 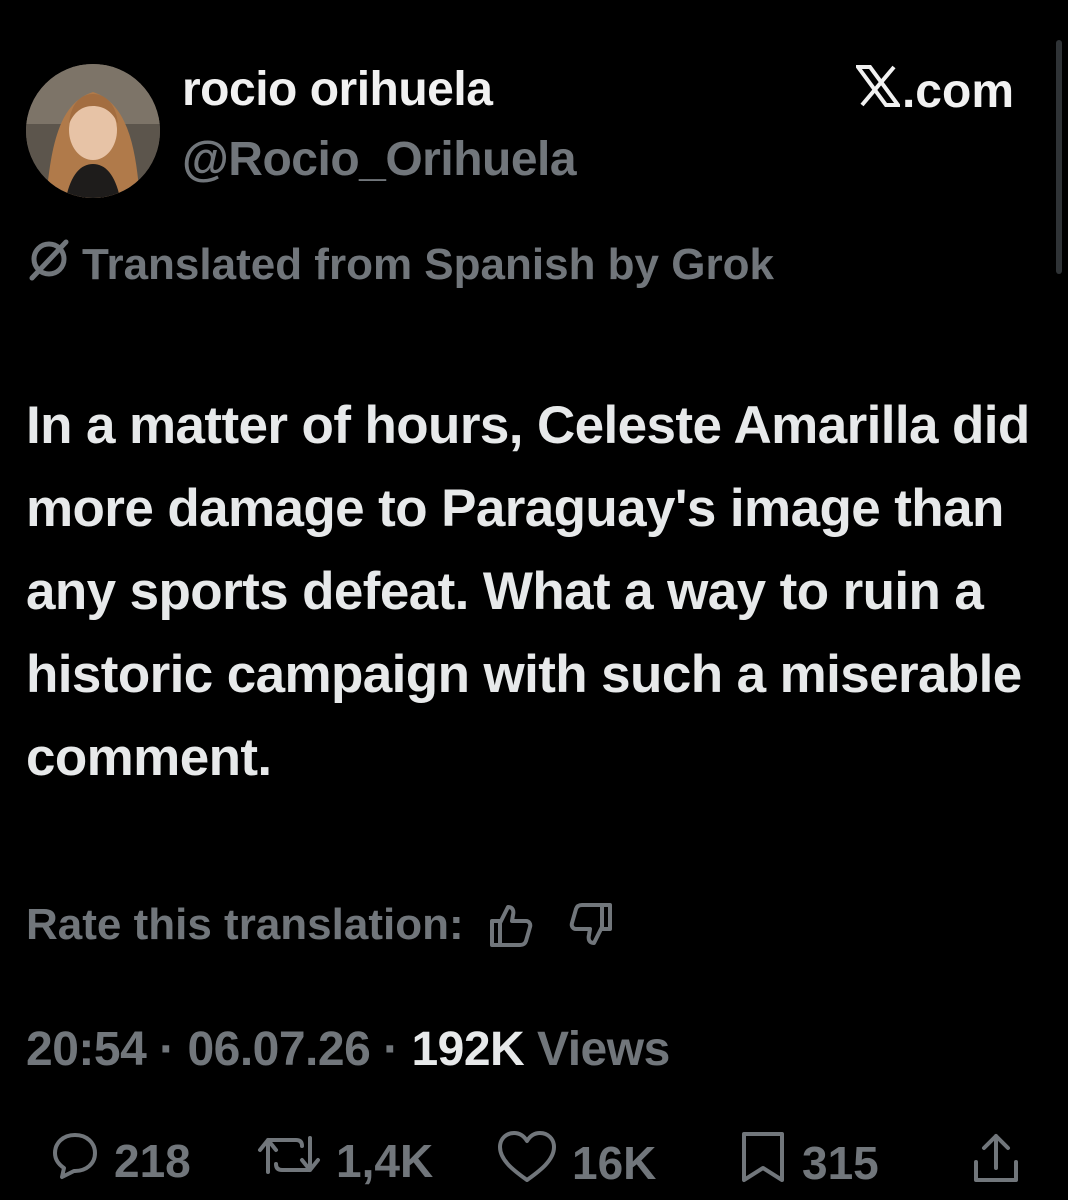 I want to click on rate-translation-label: Rate this translation:, so click(x=245, y=924).